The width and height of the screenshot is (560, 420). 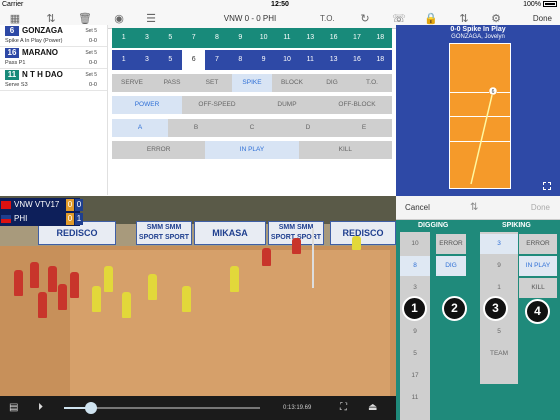 What do you see at coordinates (193, 60) in the screenshot?
I see `team-b-player-cell: 6` at bounding box center [193, 60].